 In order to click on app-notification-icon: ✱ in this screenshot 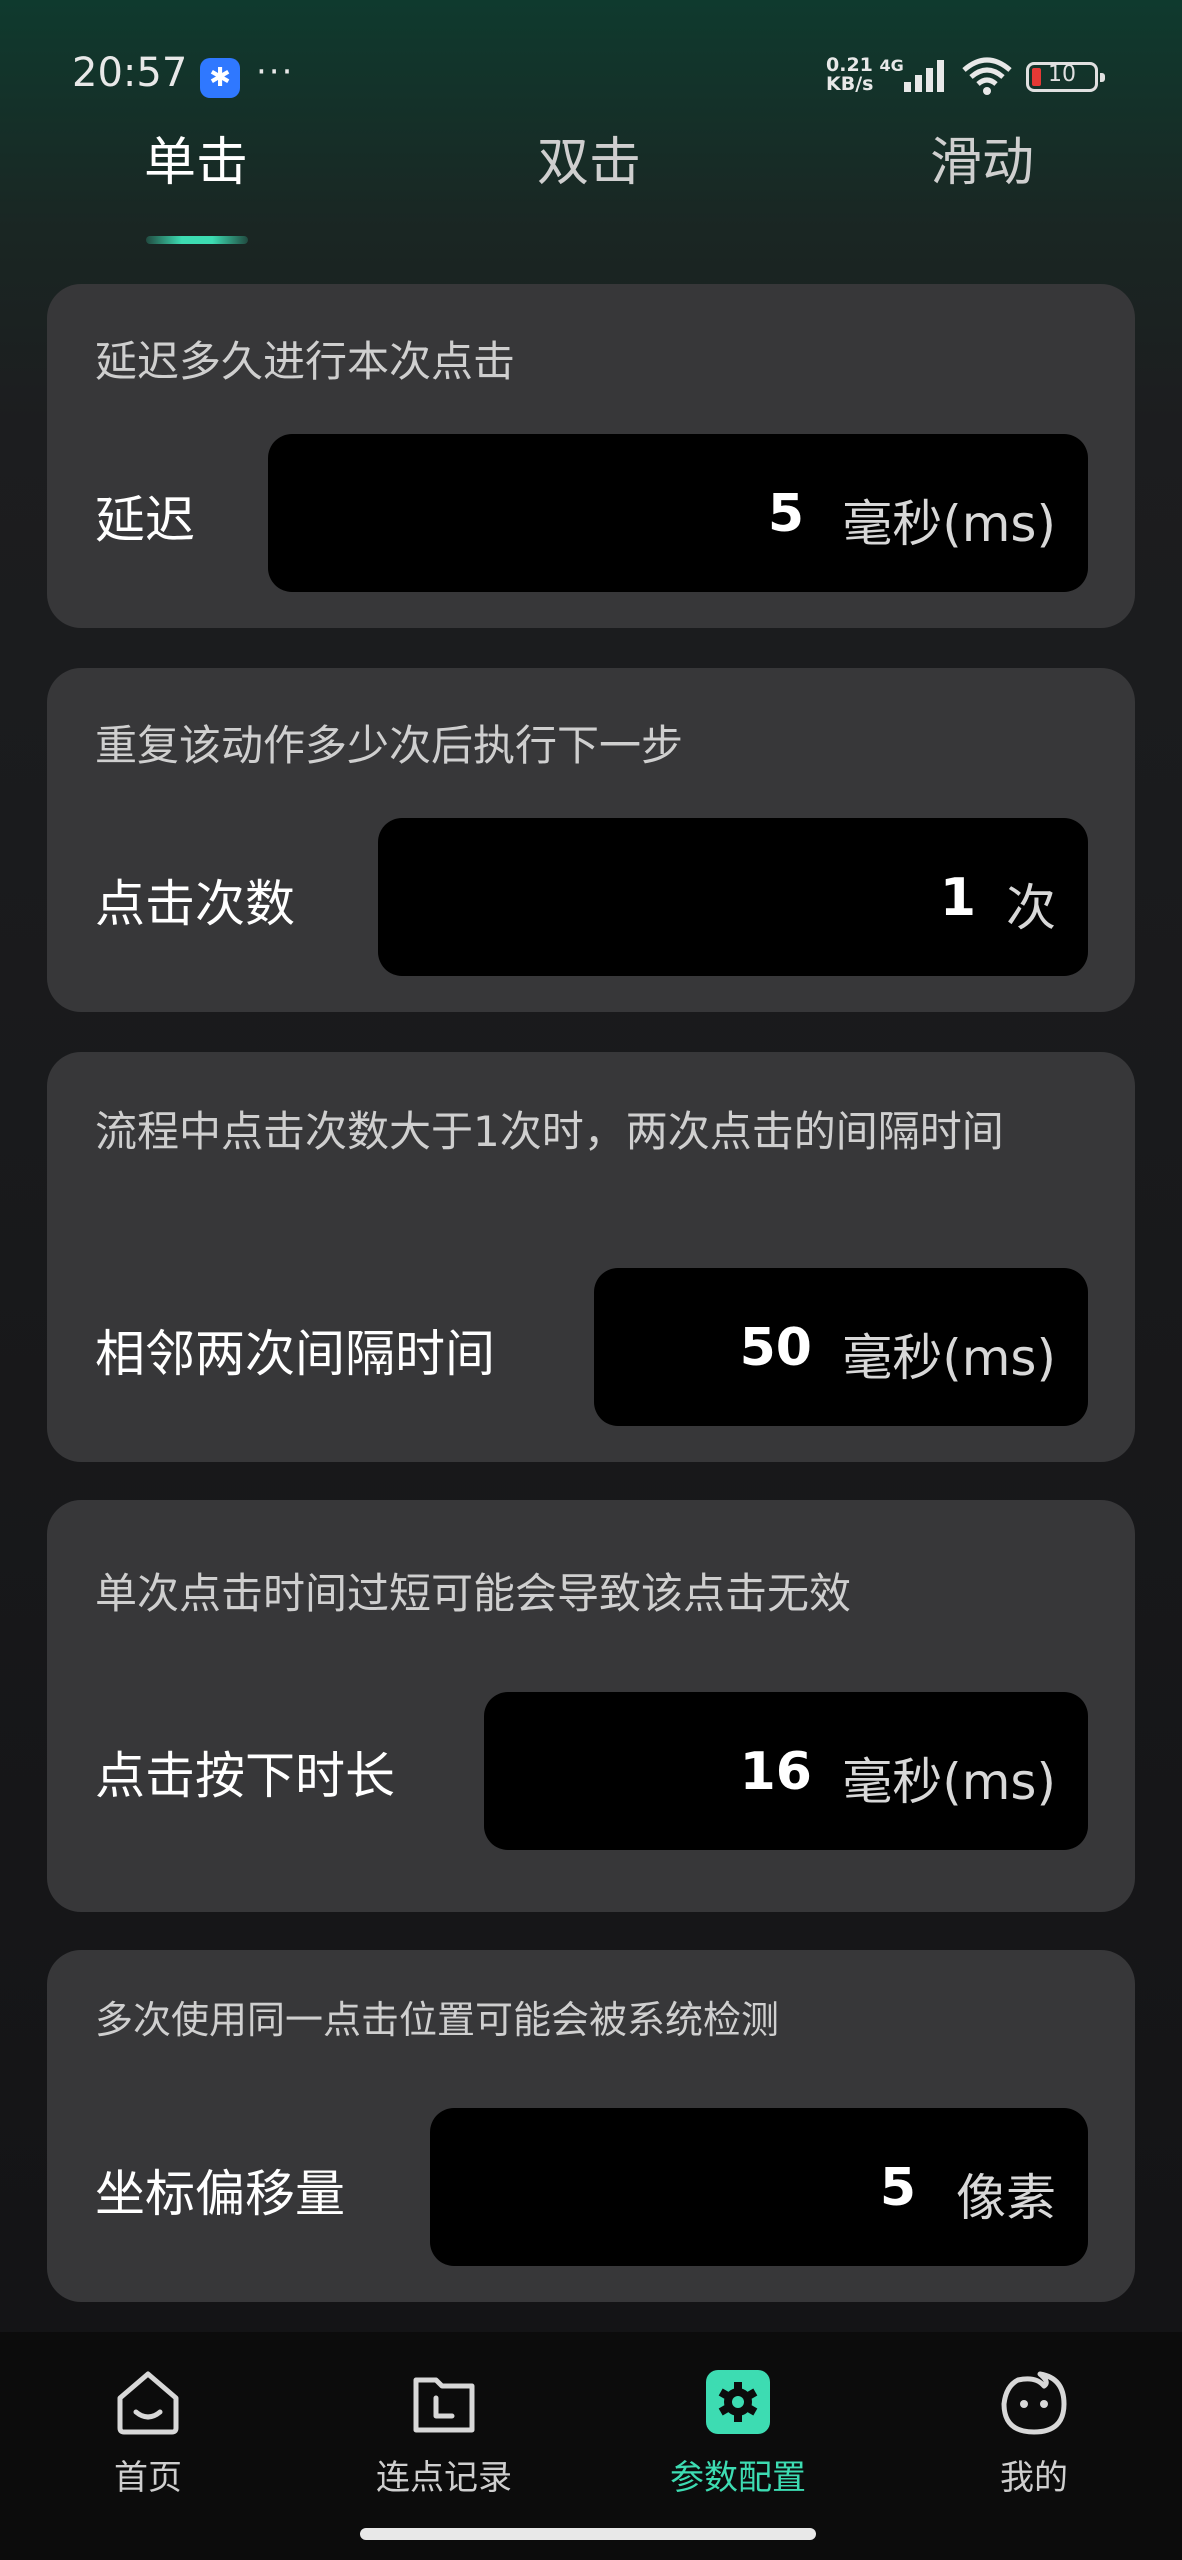, I will do `click(220, 78)`.